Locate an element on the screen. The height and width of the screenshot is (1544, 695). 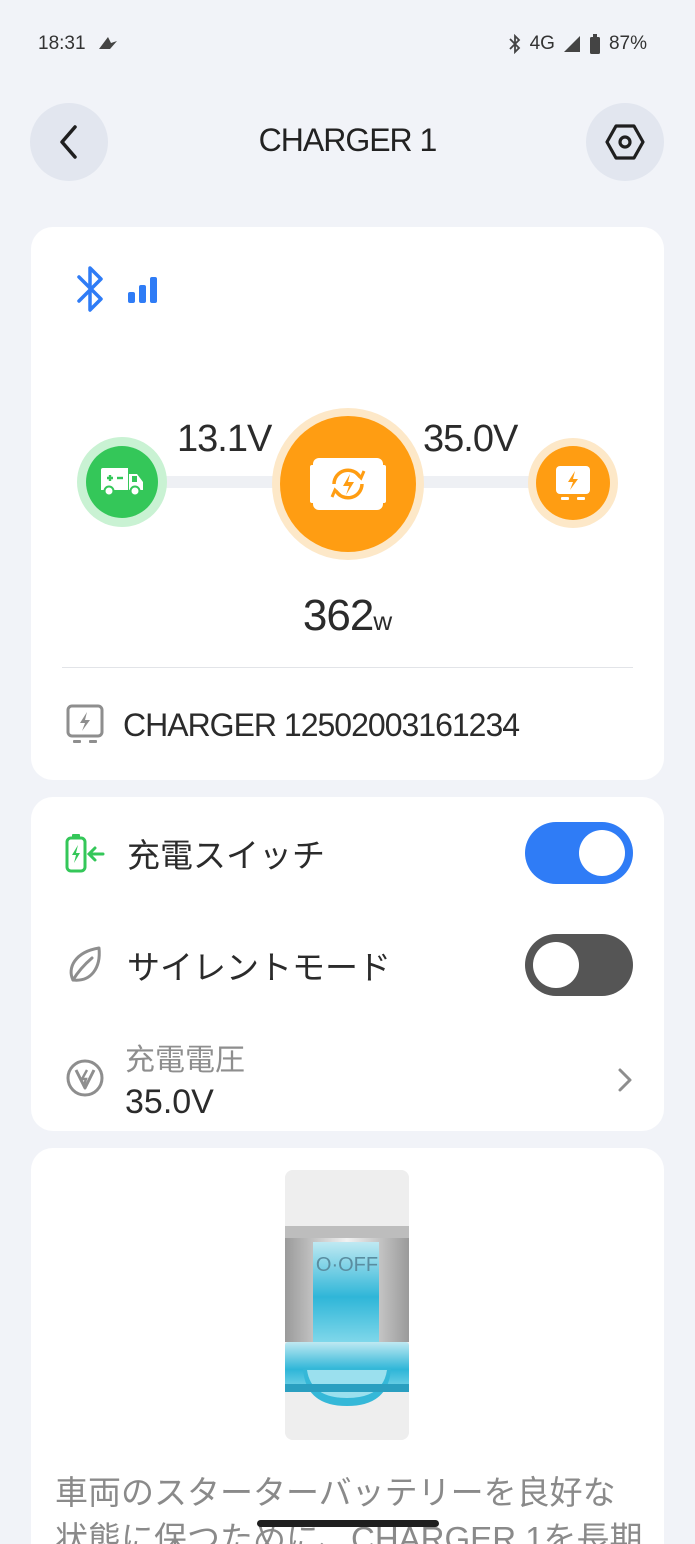
chevron-right-icon is located at coordinates (625, 1080).